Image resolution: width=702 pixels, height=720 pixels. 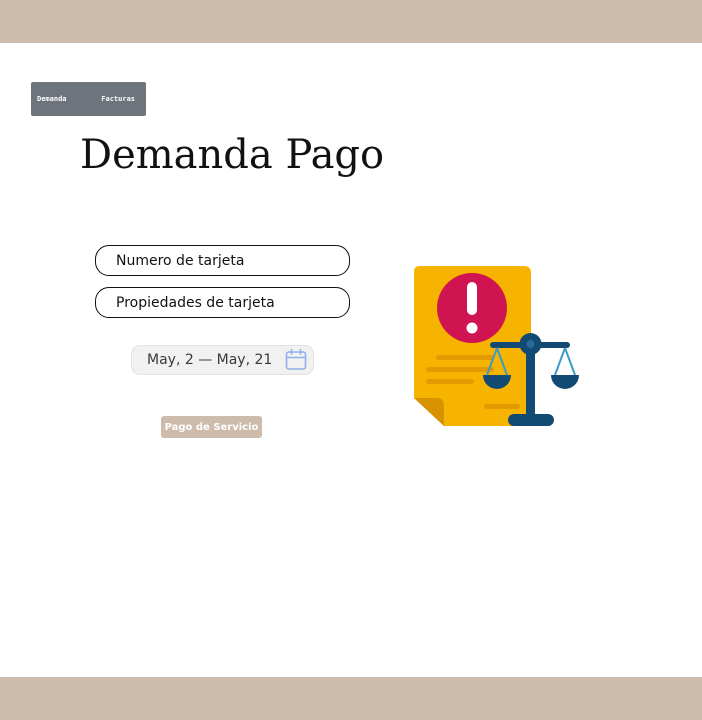 What do you see at coordinates (232, 155) in the screenshot?
I see `page-title: Demanda Pago` at bounding box center [232, 155].